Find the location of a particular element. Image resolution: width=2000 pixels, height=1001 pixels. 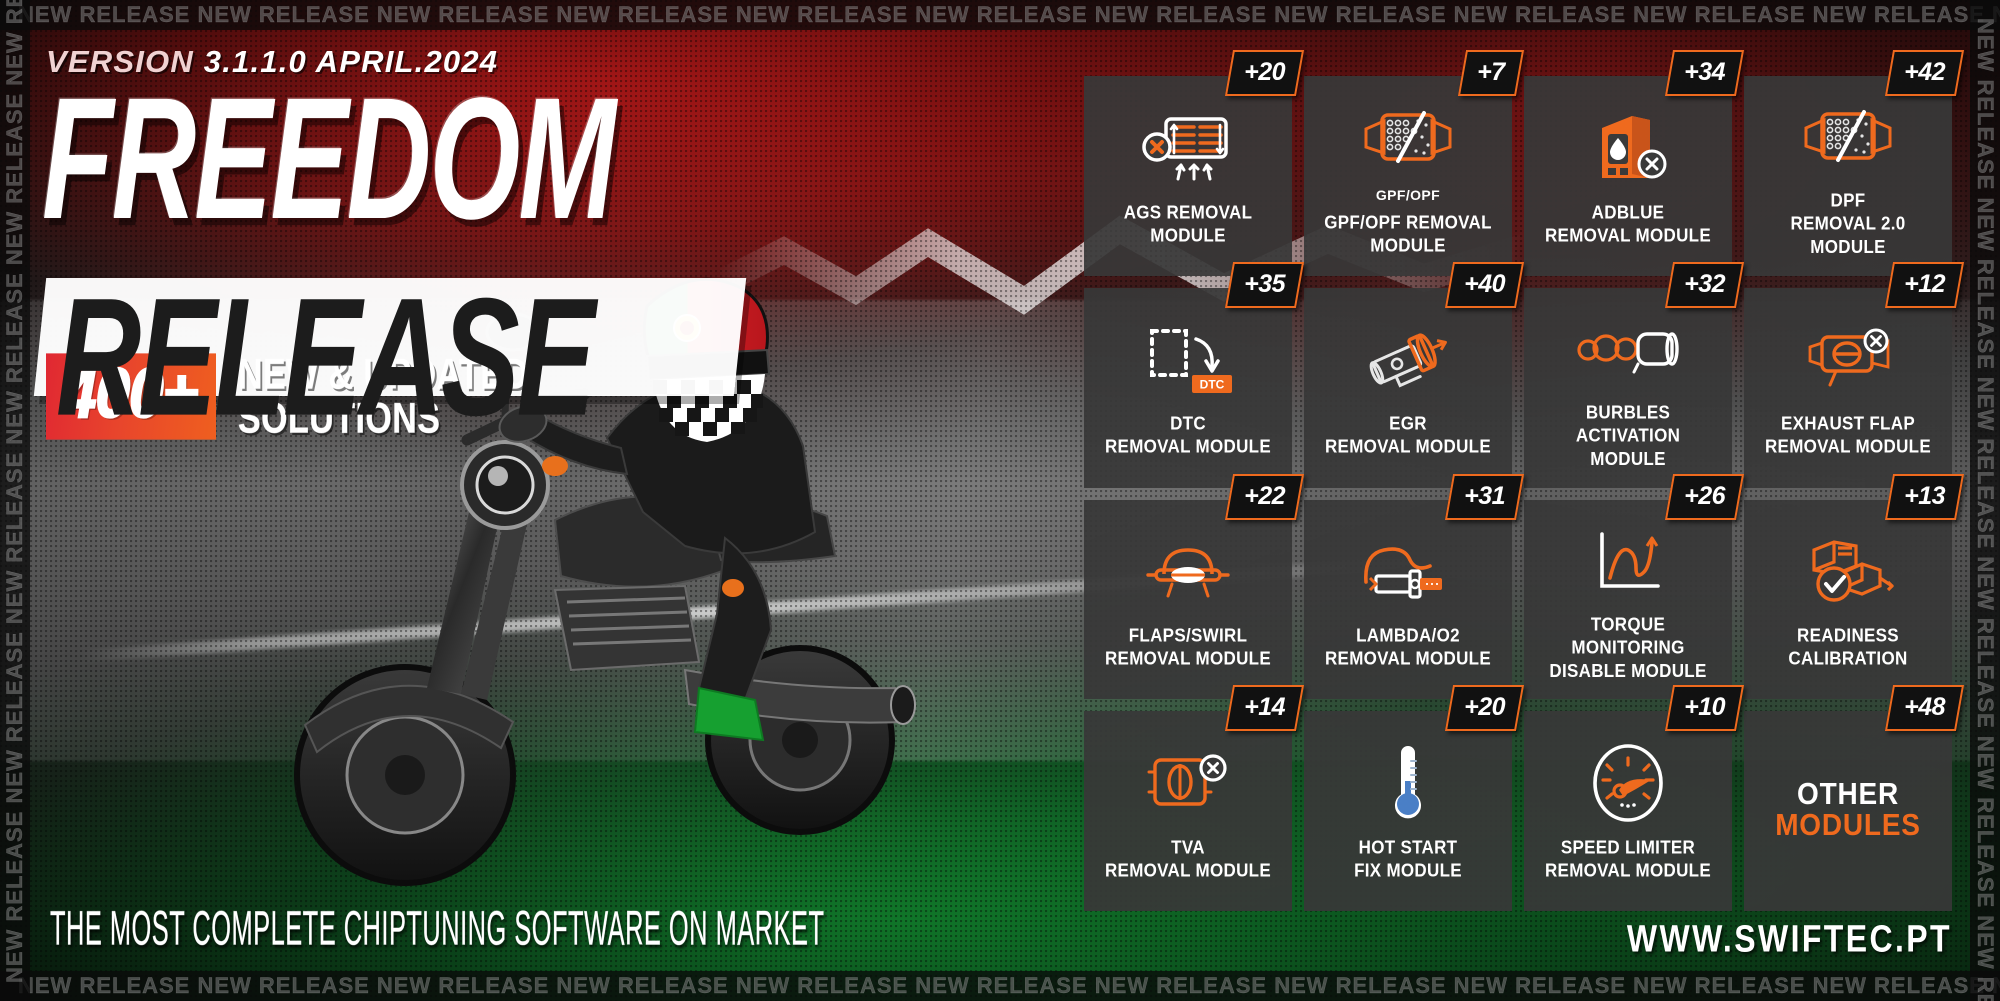

module-label: ADBLUE REMOVAL MODULE is located at coordinates (1627, 224).